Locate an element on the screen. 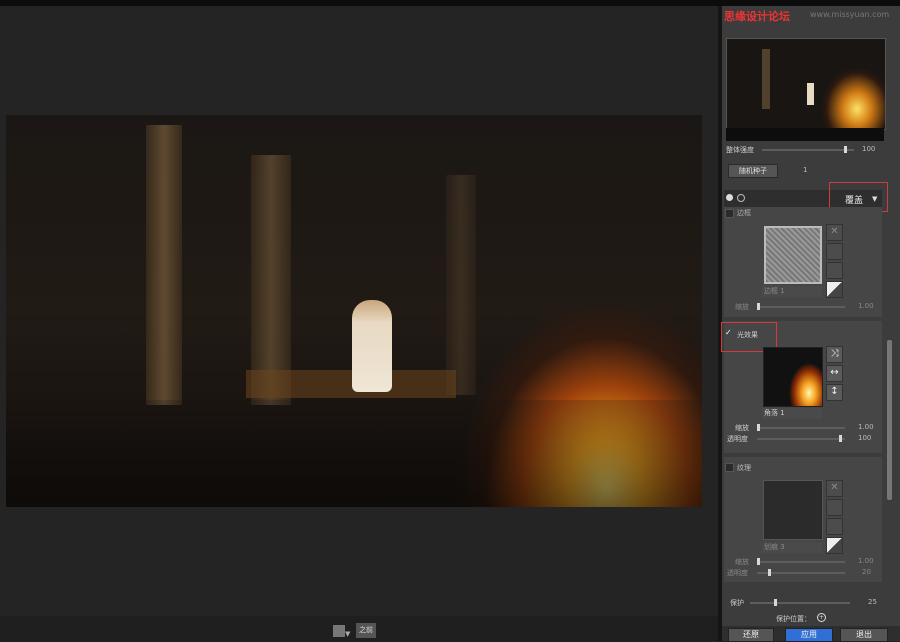  light-opacity-slider is located at coordinates (801, 439).